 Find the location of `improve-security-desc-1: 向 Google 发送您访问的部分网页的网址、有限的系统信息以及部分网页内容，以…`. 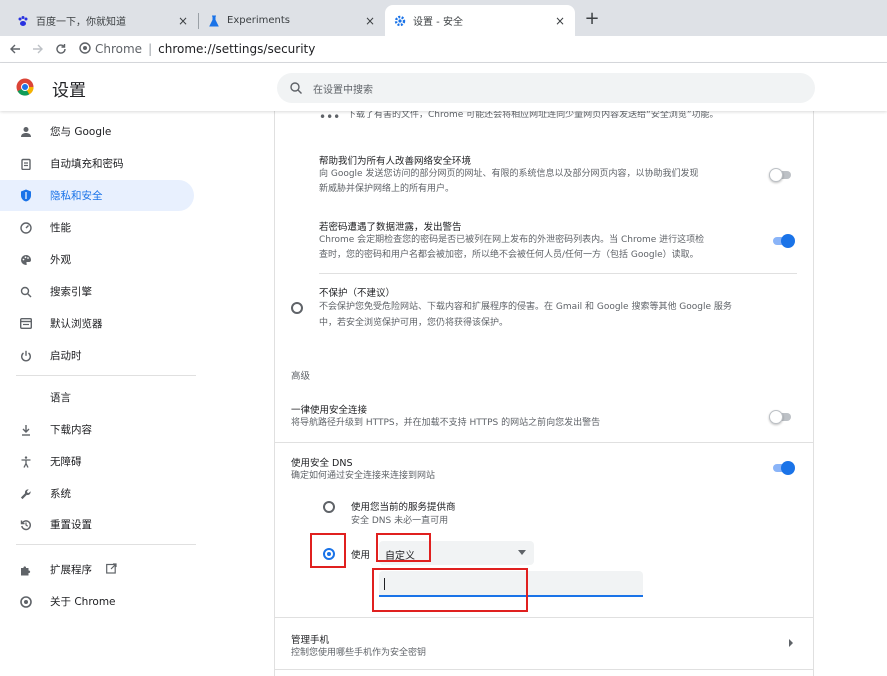

improve-security-desc-1: 向 Google 发送您访问的部分网页的网址、有限的系统信息以及部分网页内容，以… is located at coordinates (509, 174).